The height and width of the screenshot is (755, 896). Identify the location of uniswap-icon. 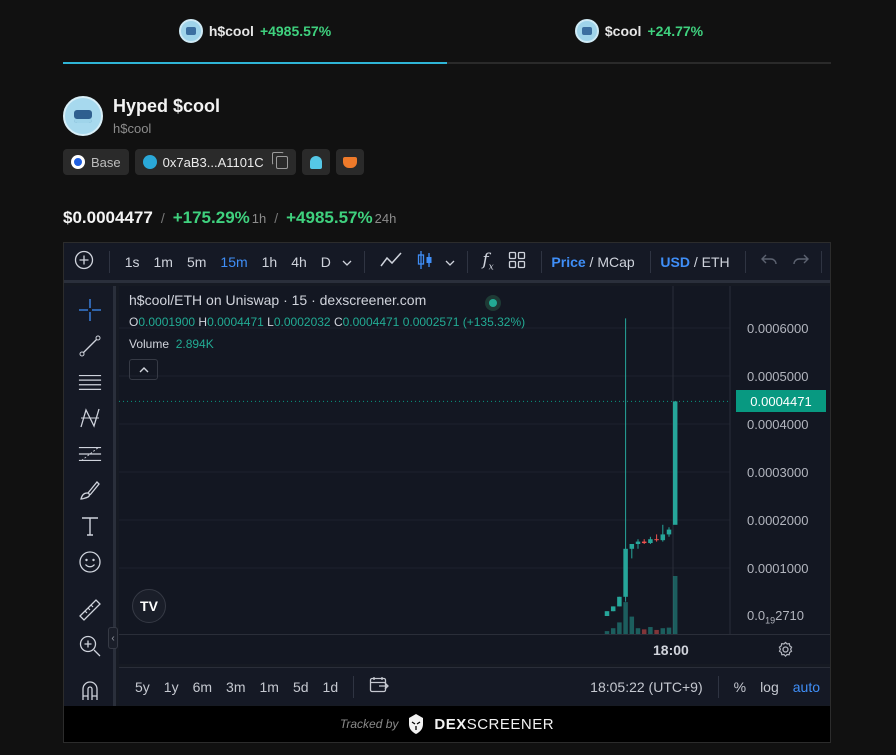
(149, 162).